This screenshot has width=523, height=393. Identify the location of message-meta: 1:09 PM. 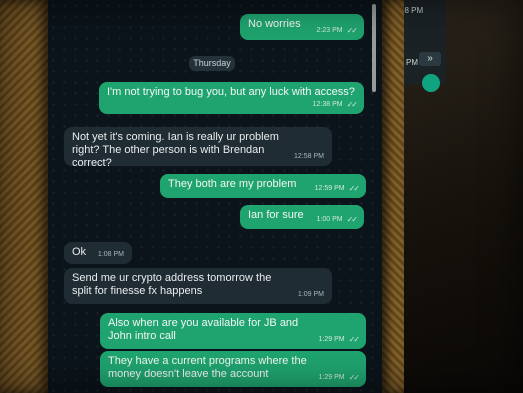
(311, 294).